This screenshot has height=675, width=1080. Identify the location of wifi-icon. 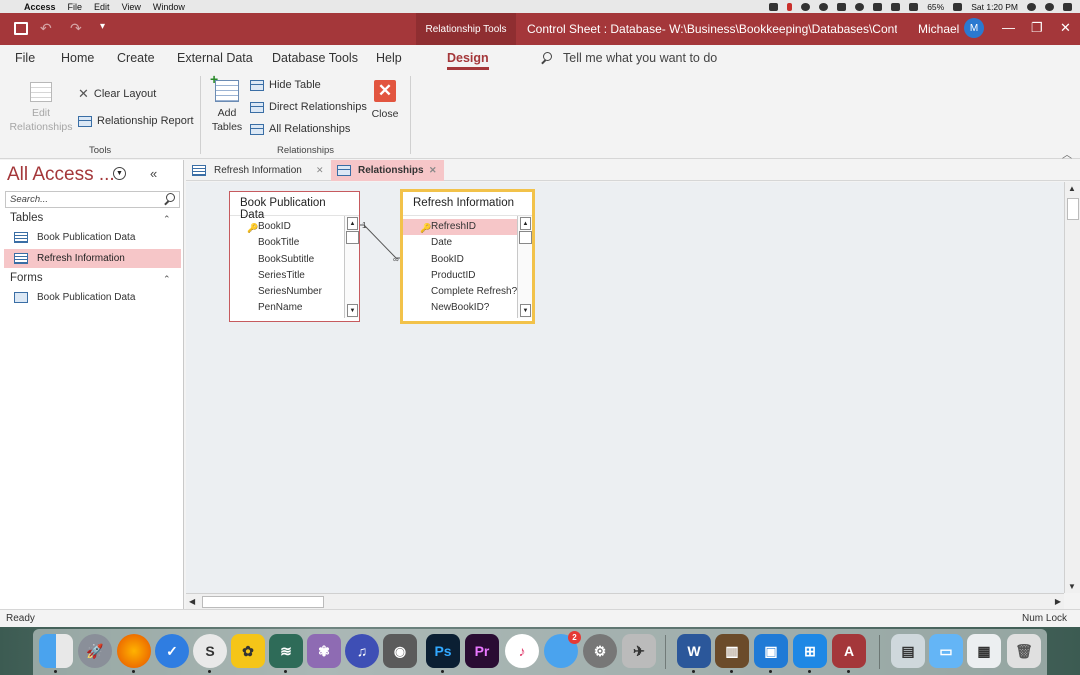
(896, 6).